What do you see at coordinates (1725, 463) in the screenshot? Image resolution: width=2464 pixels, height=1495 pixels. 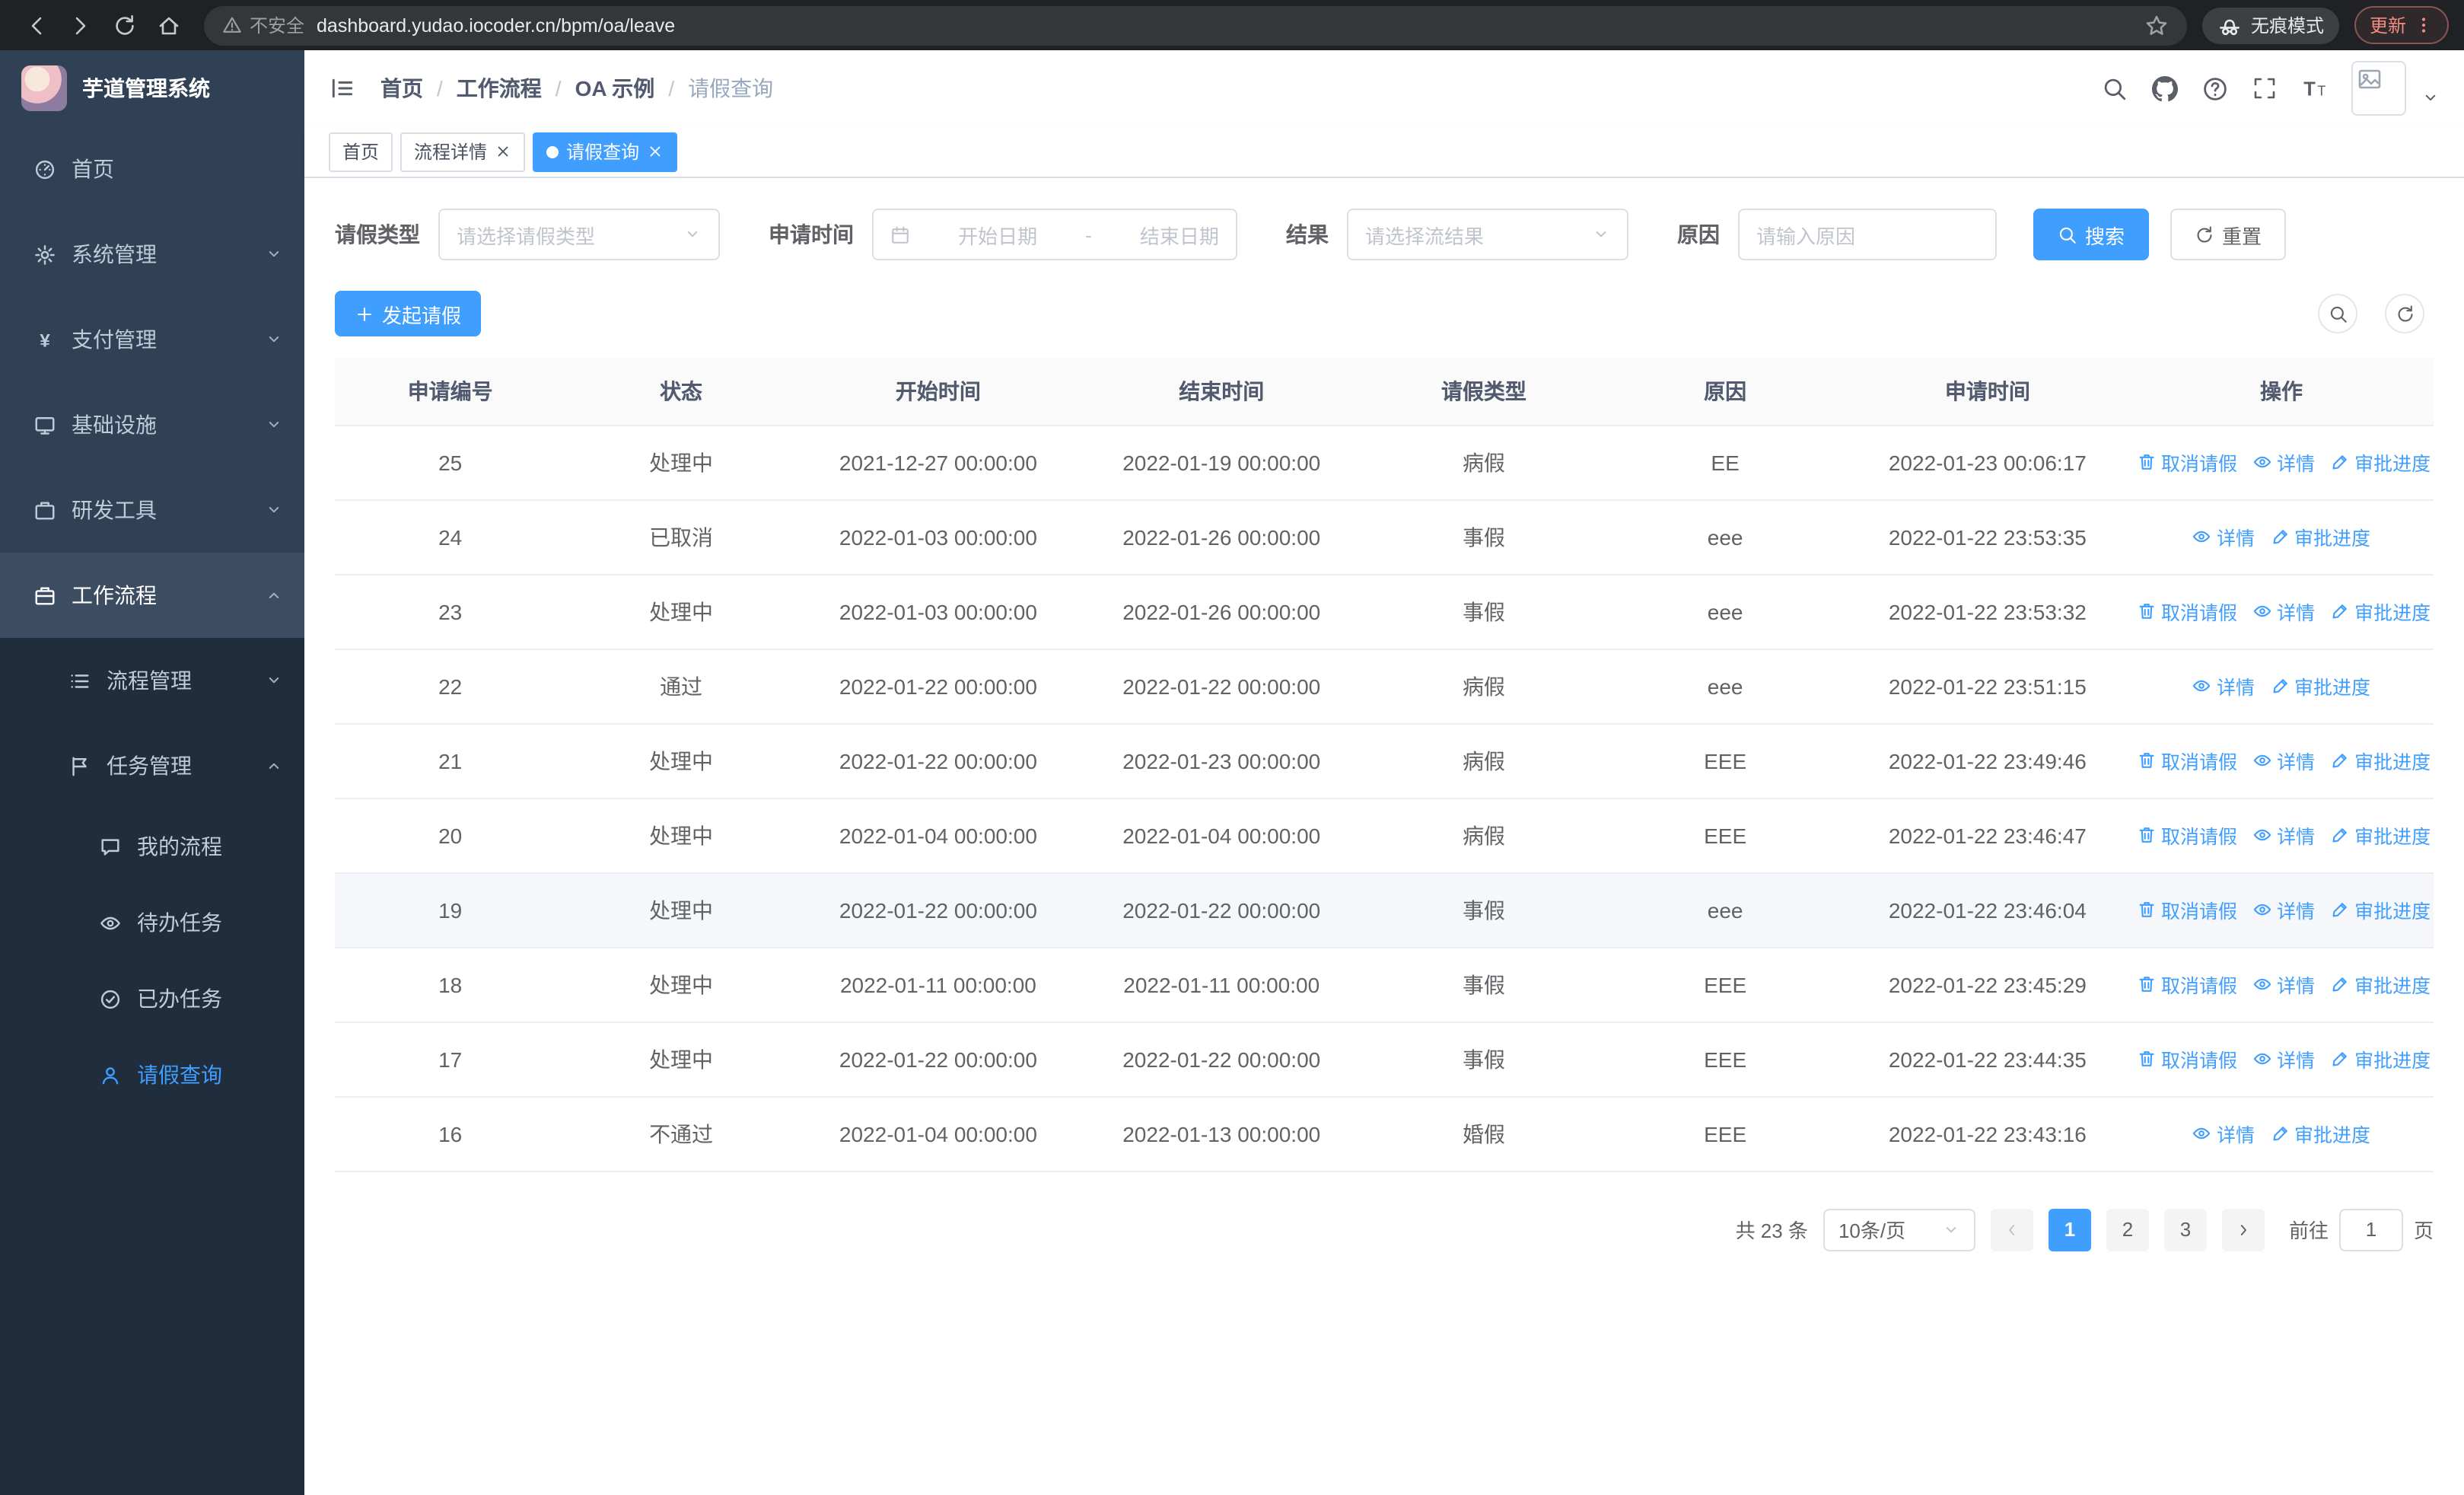 I see `cell-reason: EE` at bounding box center [1725, 463].